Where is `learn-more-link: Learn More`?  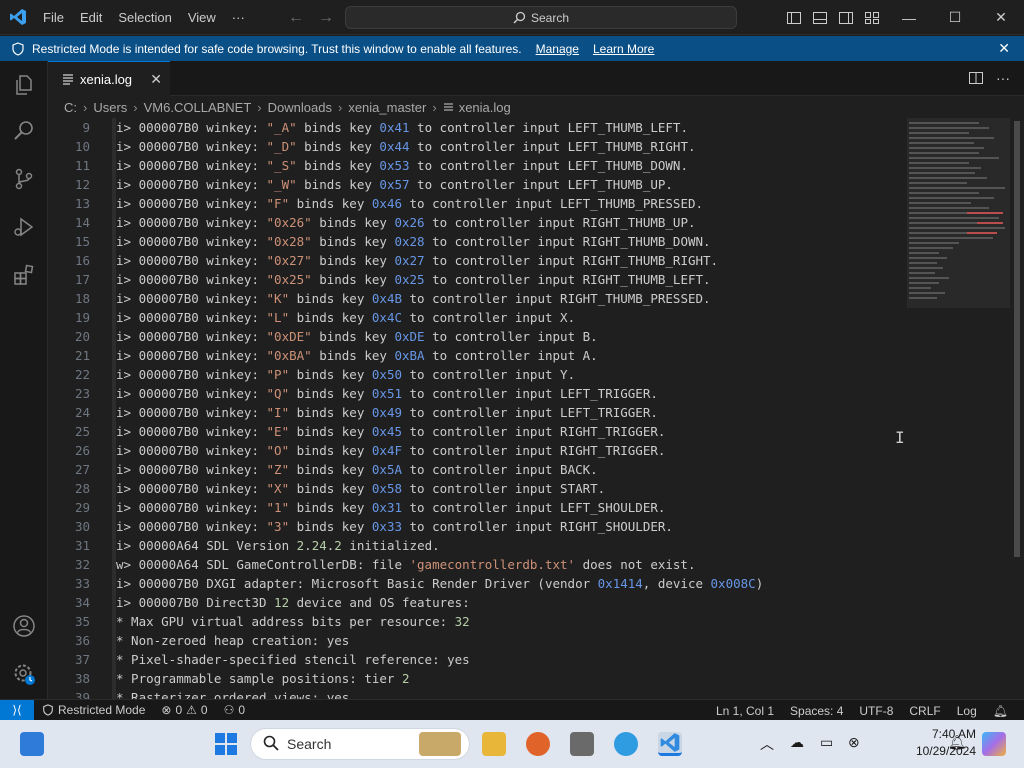
learn-more-link: Learn More is located at coordinates (623, 49).